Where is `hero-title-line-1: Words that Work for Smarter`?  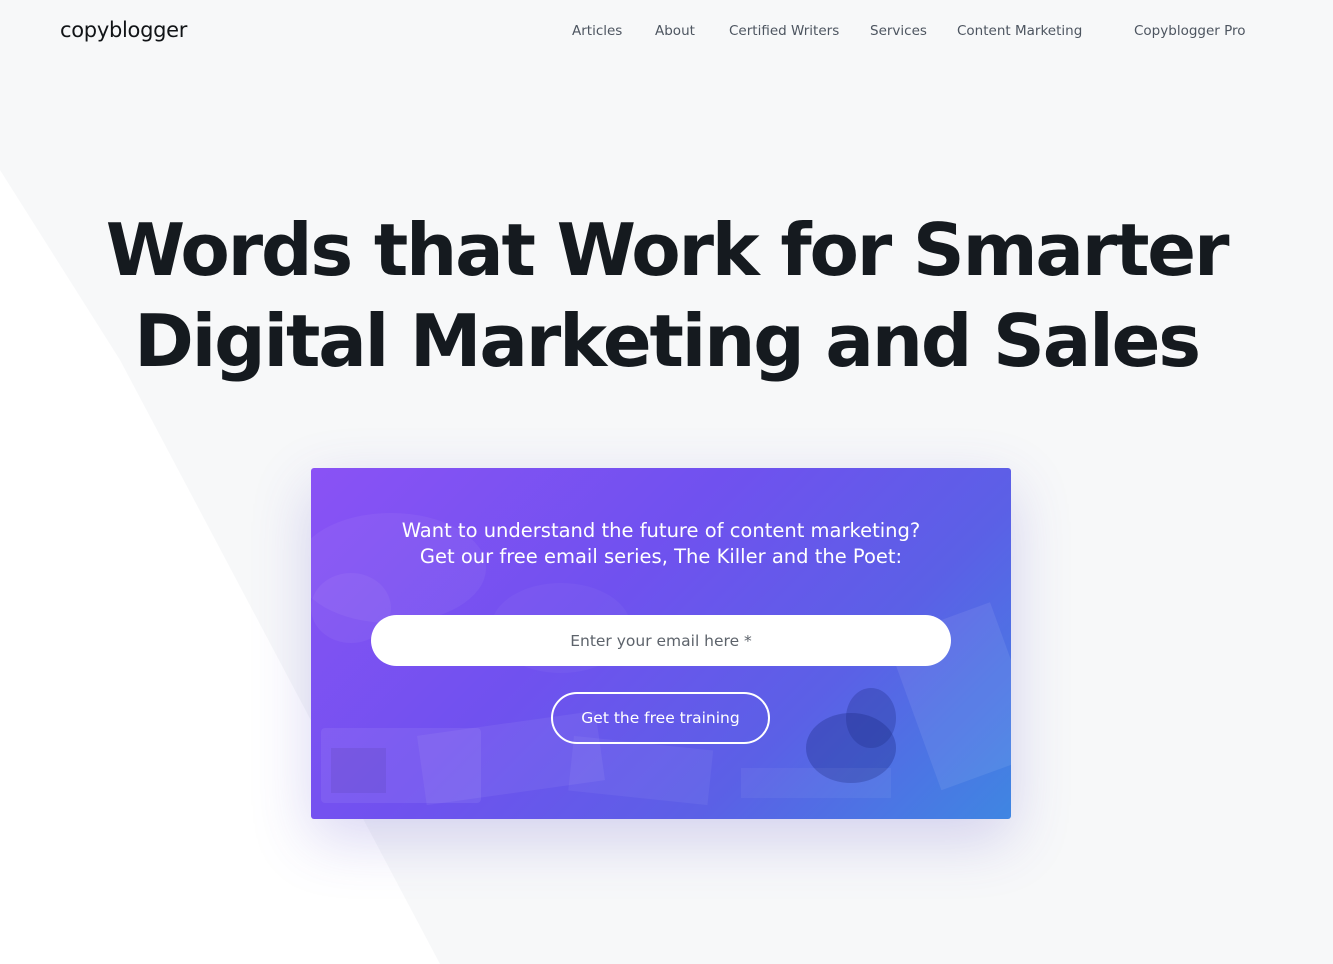
hero-title-line-1: Words that Work for Smarter is located at coordinates (667, 250).